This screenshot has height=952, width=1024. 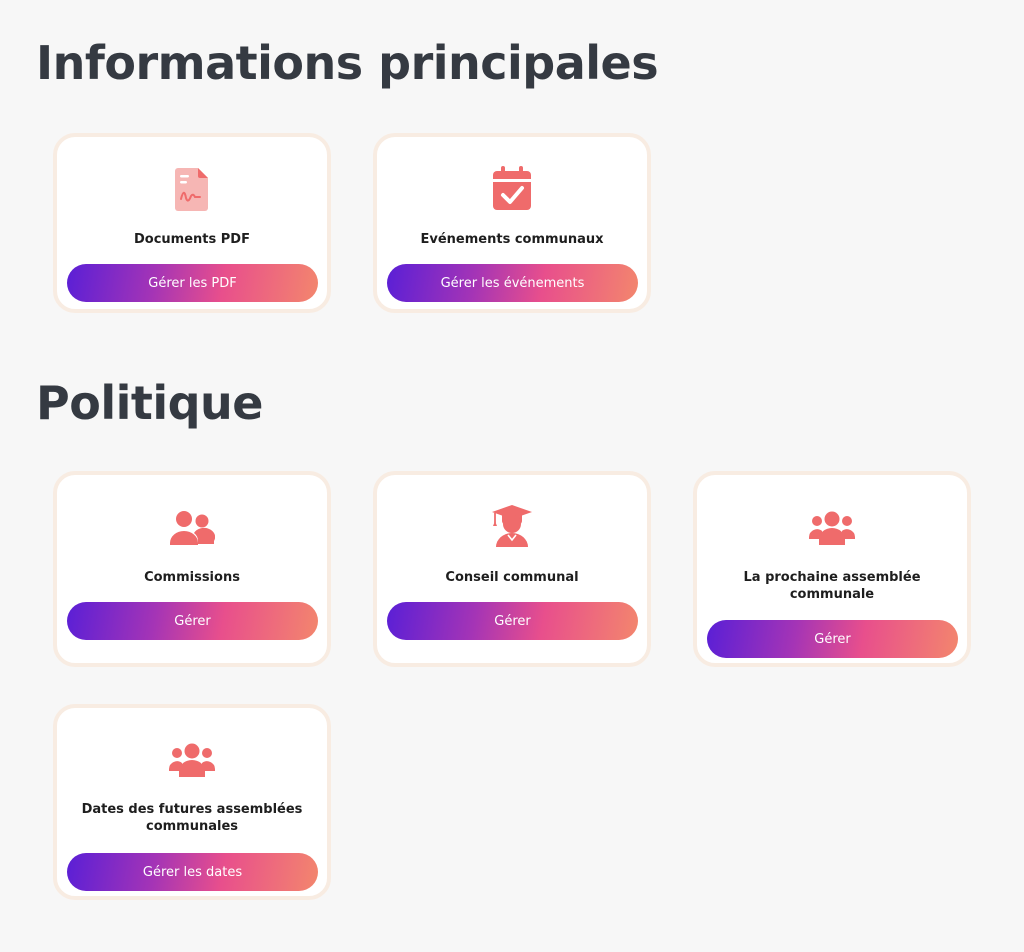 What do you see at coordinates (512, 239) in the screenshot?
I see `card-title: Evénements communaux` at bounding box center [512, 239].